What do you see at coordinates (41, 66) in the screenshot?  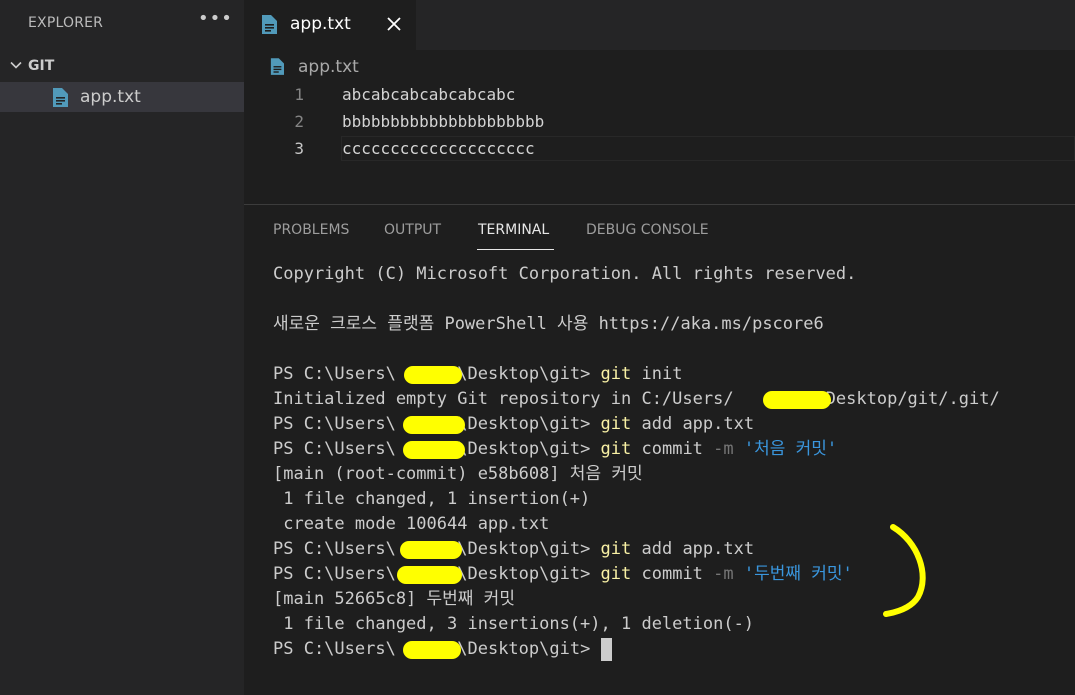 I see `folder-label: GIT` at bounding box center [41, 66].